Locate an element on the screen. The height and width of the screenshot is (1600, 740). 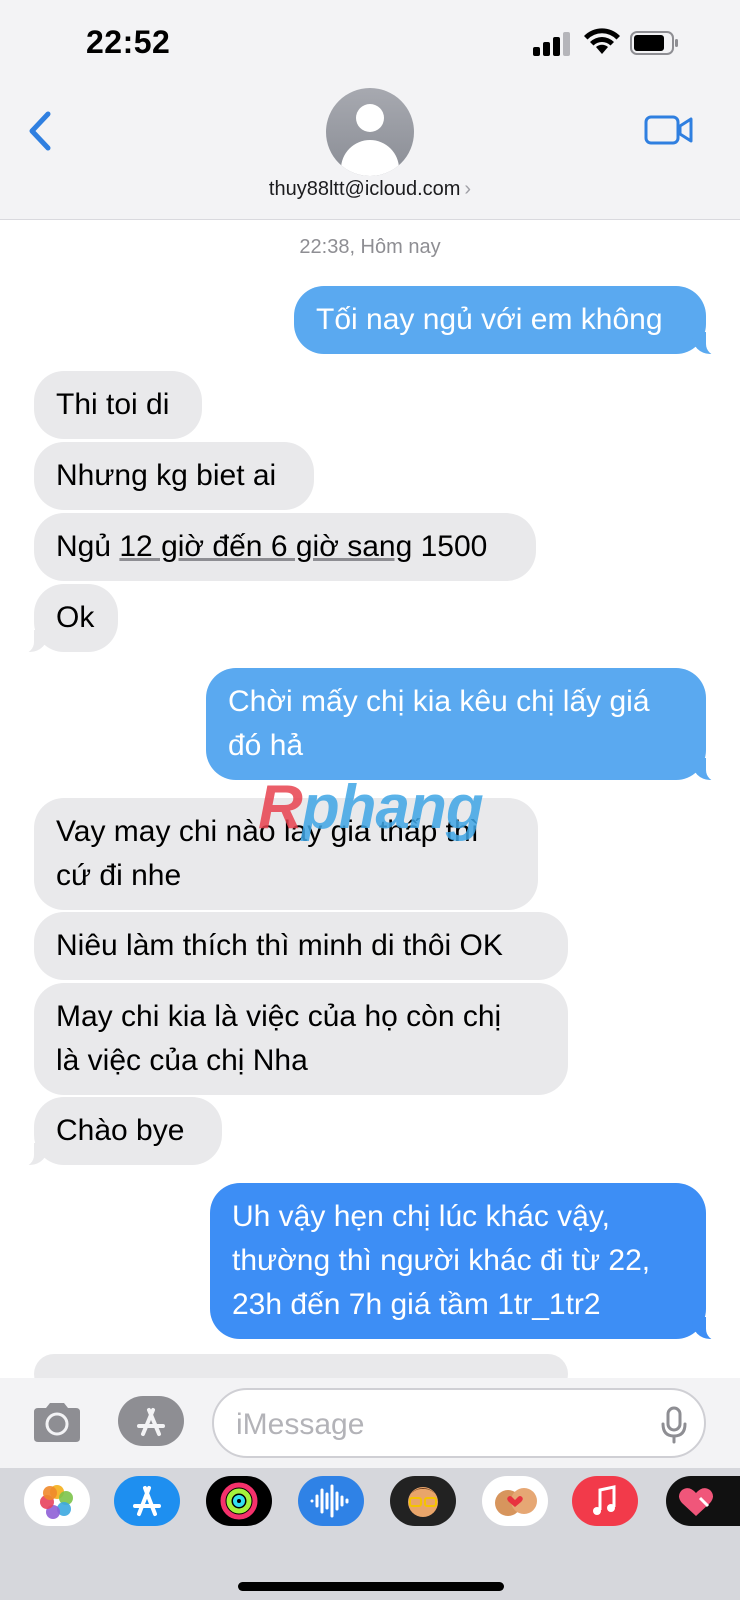
avatar-head is located at coordinates (370, 118).